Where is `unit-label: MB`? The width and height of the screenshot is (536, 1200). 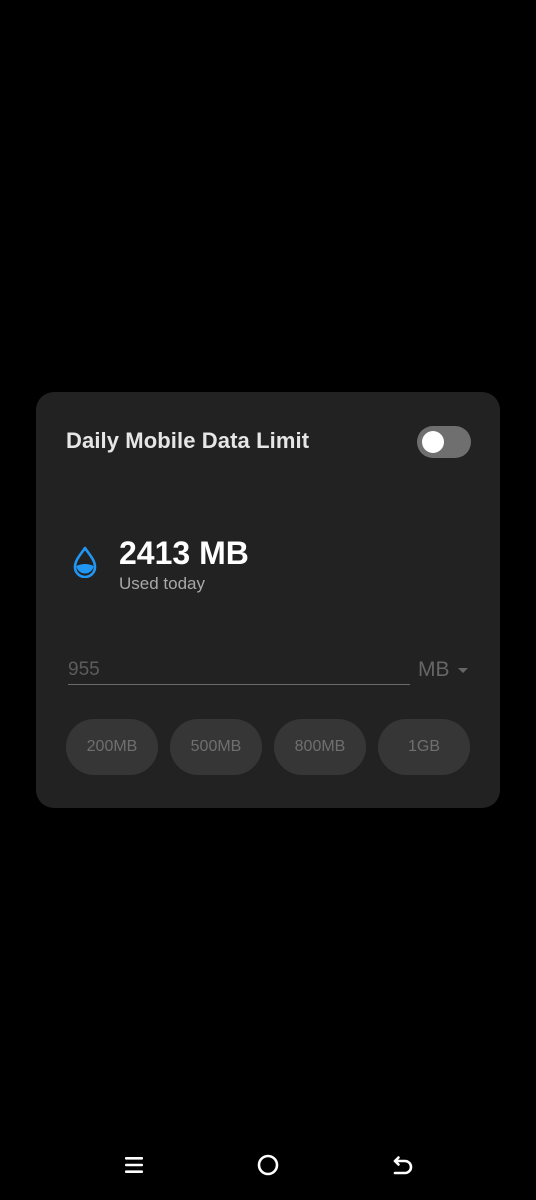 unit-label: MB is located at coordinates (434, 669).